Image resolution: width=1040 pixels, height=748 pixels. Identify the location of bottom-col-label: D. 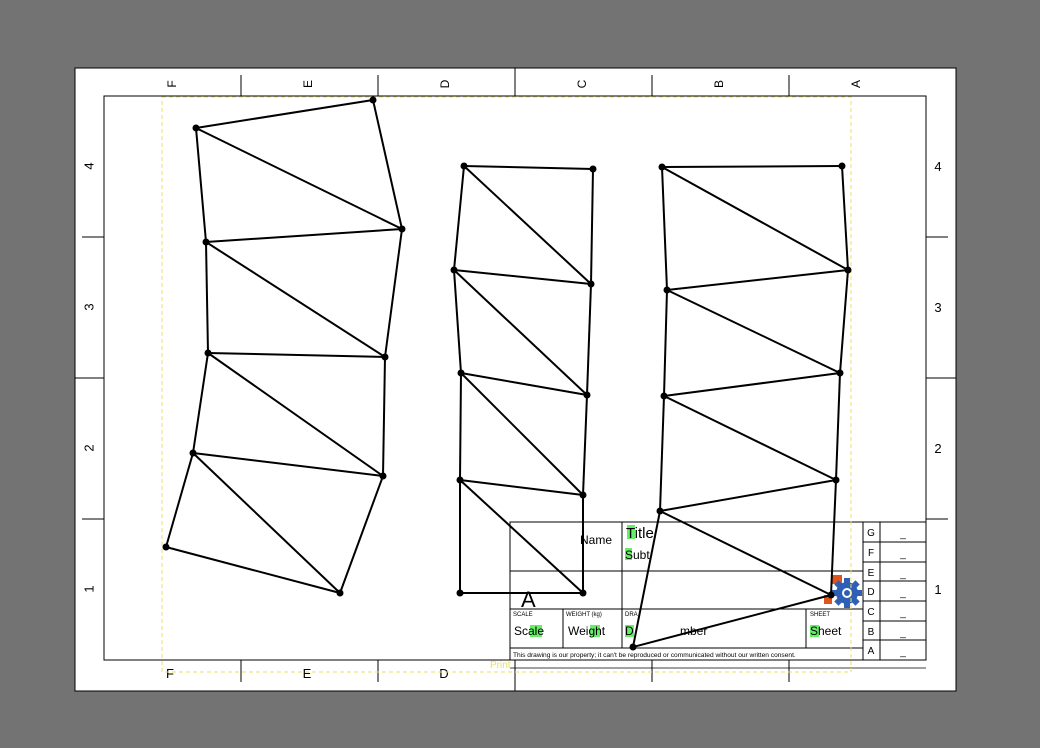
(443, 673).